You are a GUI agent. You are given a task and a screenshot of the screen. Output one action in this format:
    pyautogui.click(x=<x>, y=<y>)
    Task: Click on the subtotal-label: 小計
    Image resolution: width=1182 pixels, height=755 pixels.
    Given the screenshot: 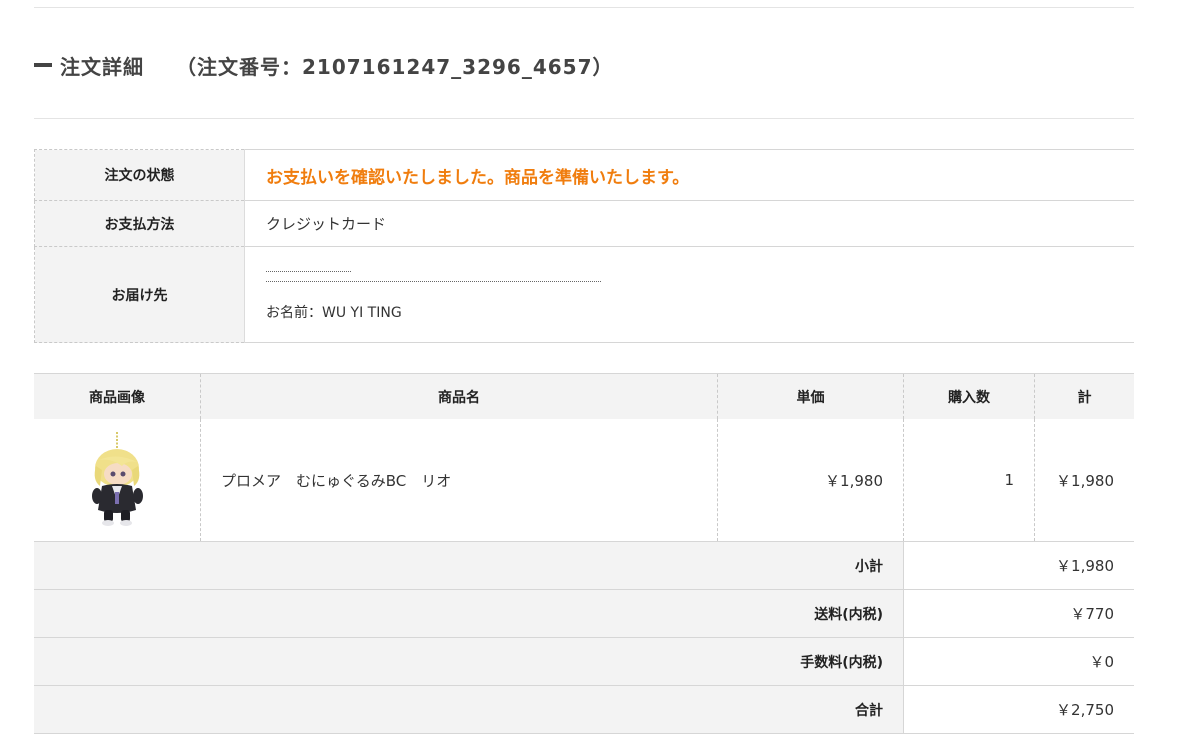 What is the action you would take?
    pyautogui.click(x=469, y=565)
    